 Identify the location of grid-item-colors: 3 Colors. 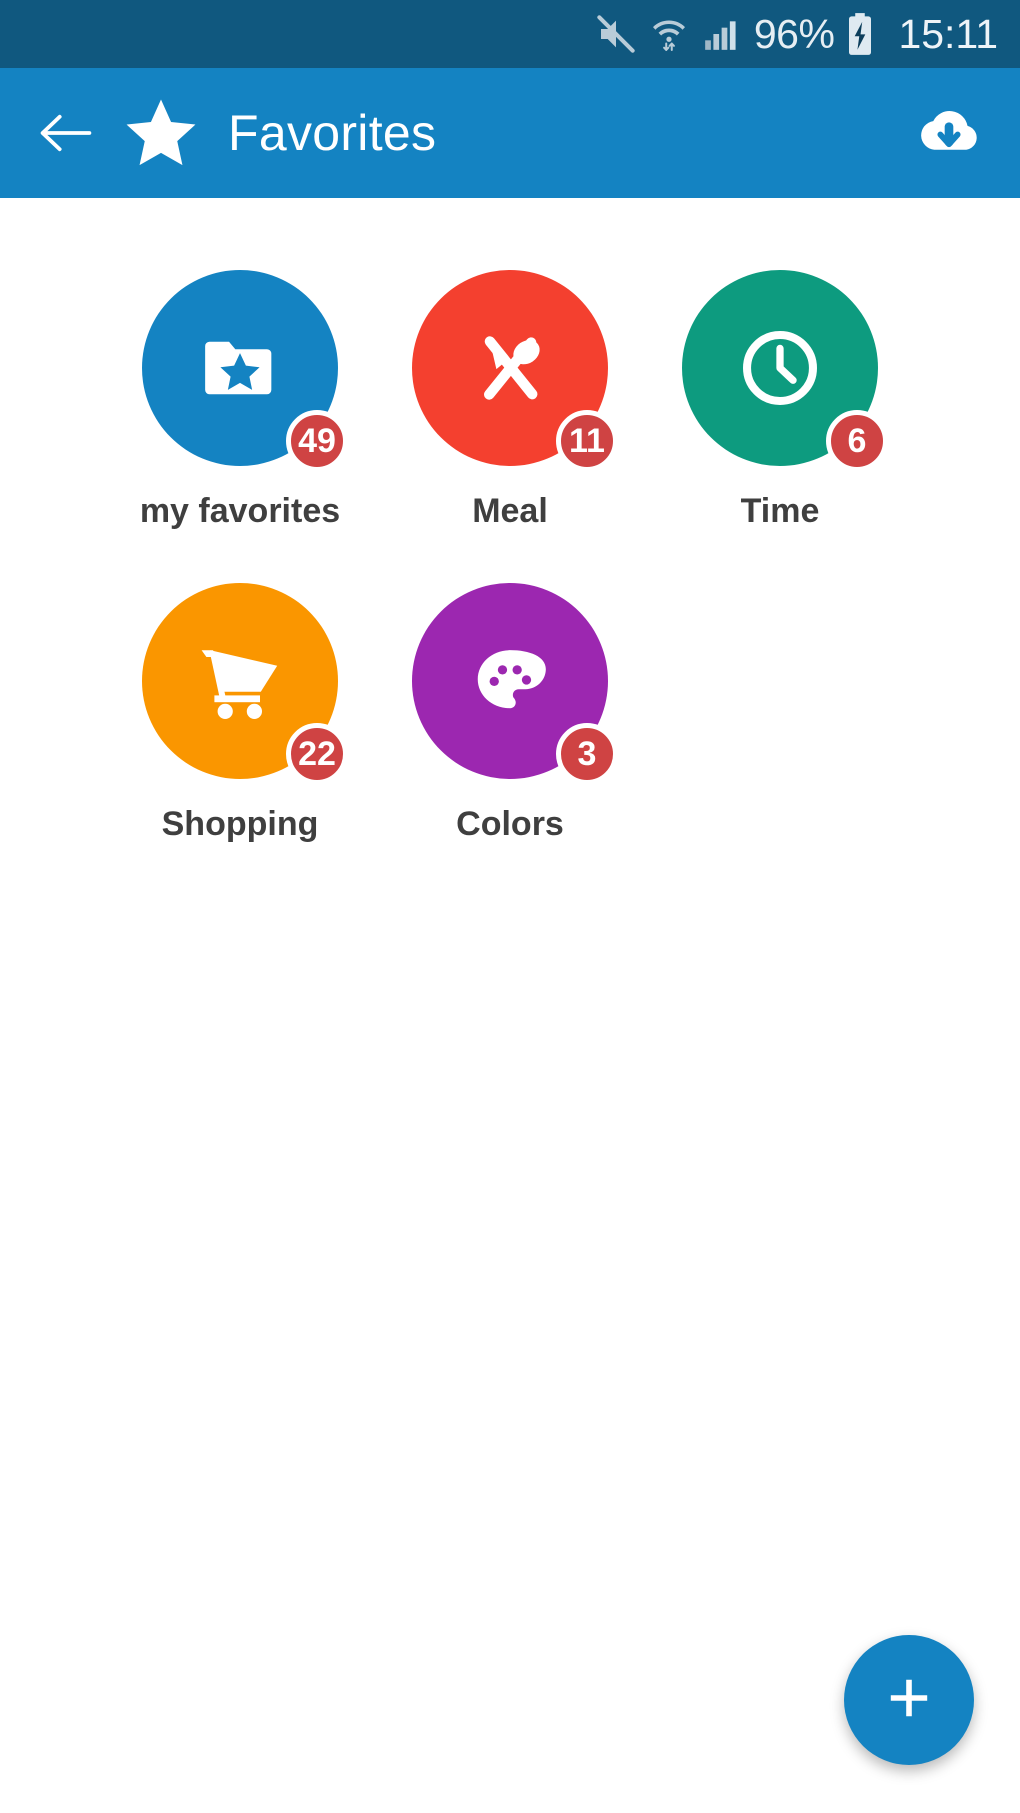
(510, 713).